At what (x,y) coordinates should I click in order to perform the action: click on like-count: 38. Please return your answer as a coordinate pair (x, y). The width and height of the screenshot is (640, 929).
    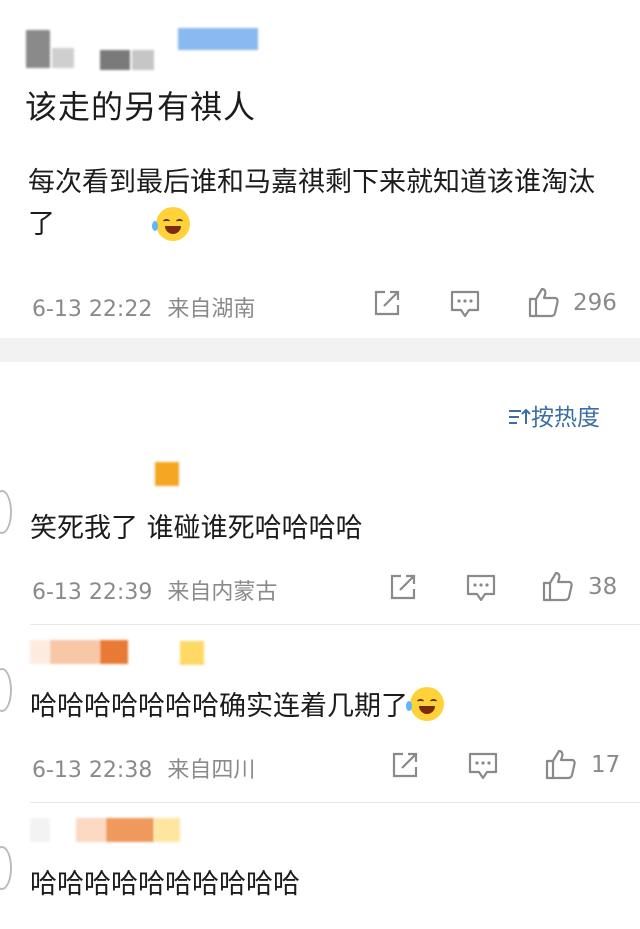
    Looking at the image, I should click on (603, 587).